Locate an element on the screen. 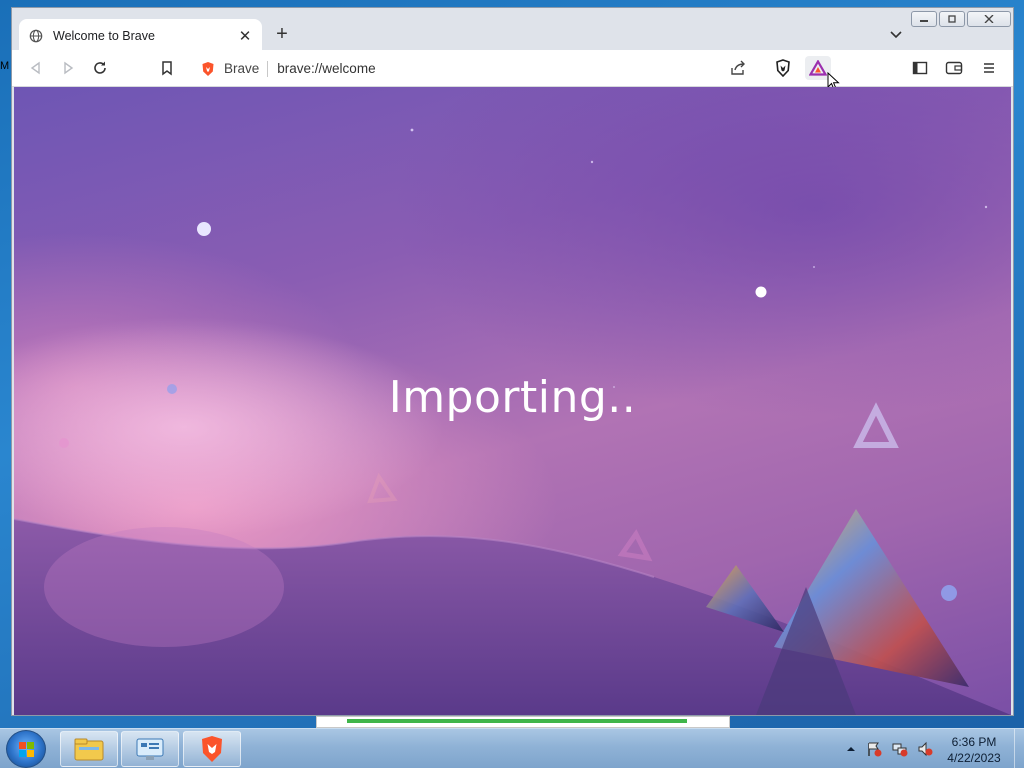 The height and width of the screenshot is (768, 1024). system-clock: 6:36 PM 4/22/2023 is located at coordinates (974, 750).